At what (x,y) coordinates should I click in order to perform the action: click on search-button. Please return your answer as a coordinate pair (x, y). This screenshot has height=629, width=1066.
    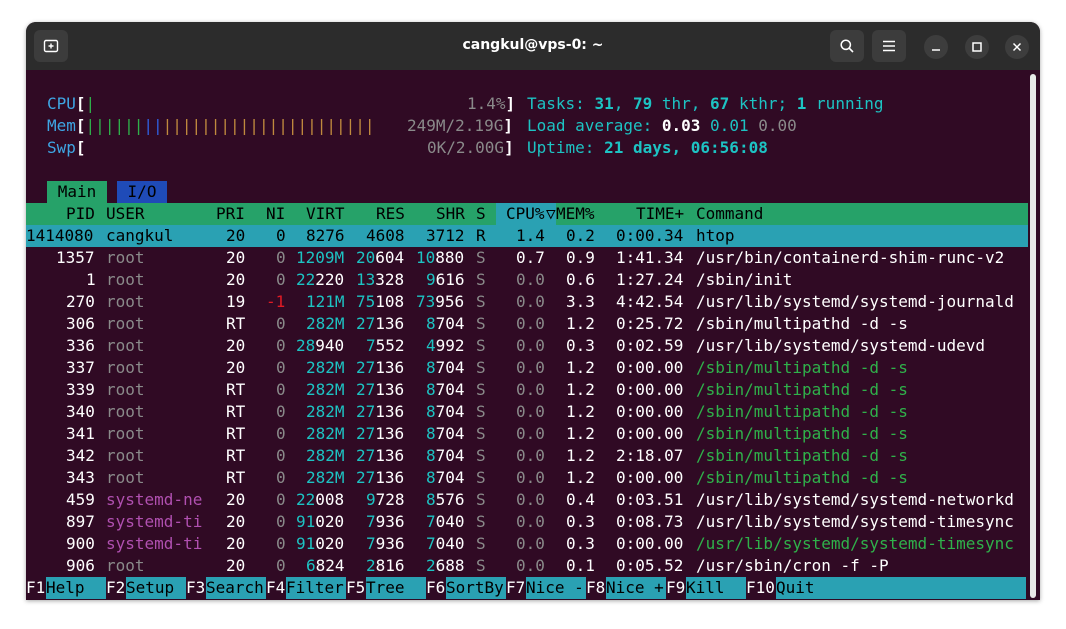
    Looking at the image, I should click on (847, 46).